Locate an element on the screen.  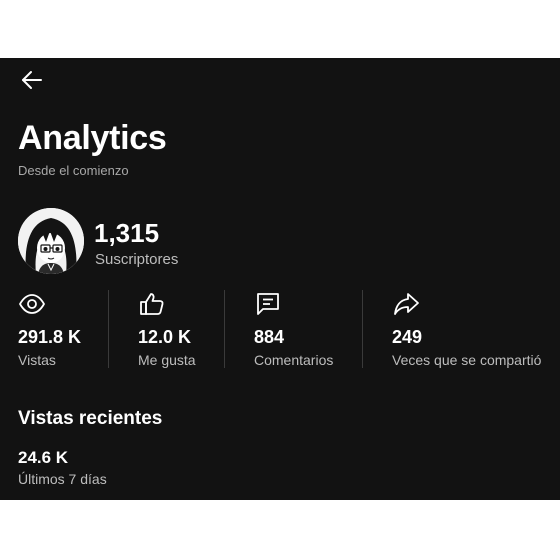
share-icon is located at coordinates (406, 304).